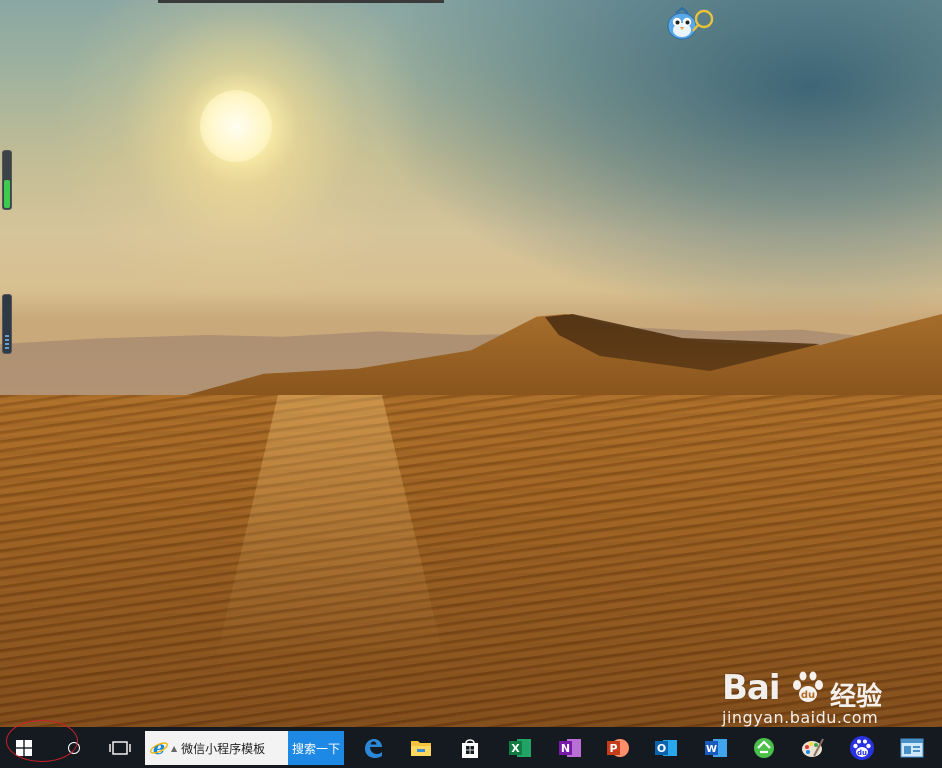 This screenshot has height=768, width=942. Describe the element at coordinates (7, 194) in the screenshot. I see `meter-fill` at that location.